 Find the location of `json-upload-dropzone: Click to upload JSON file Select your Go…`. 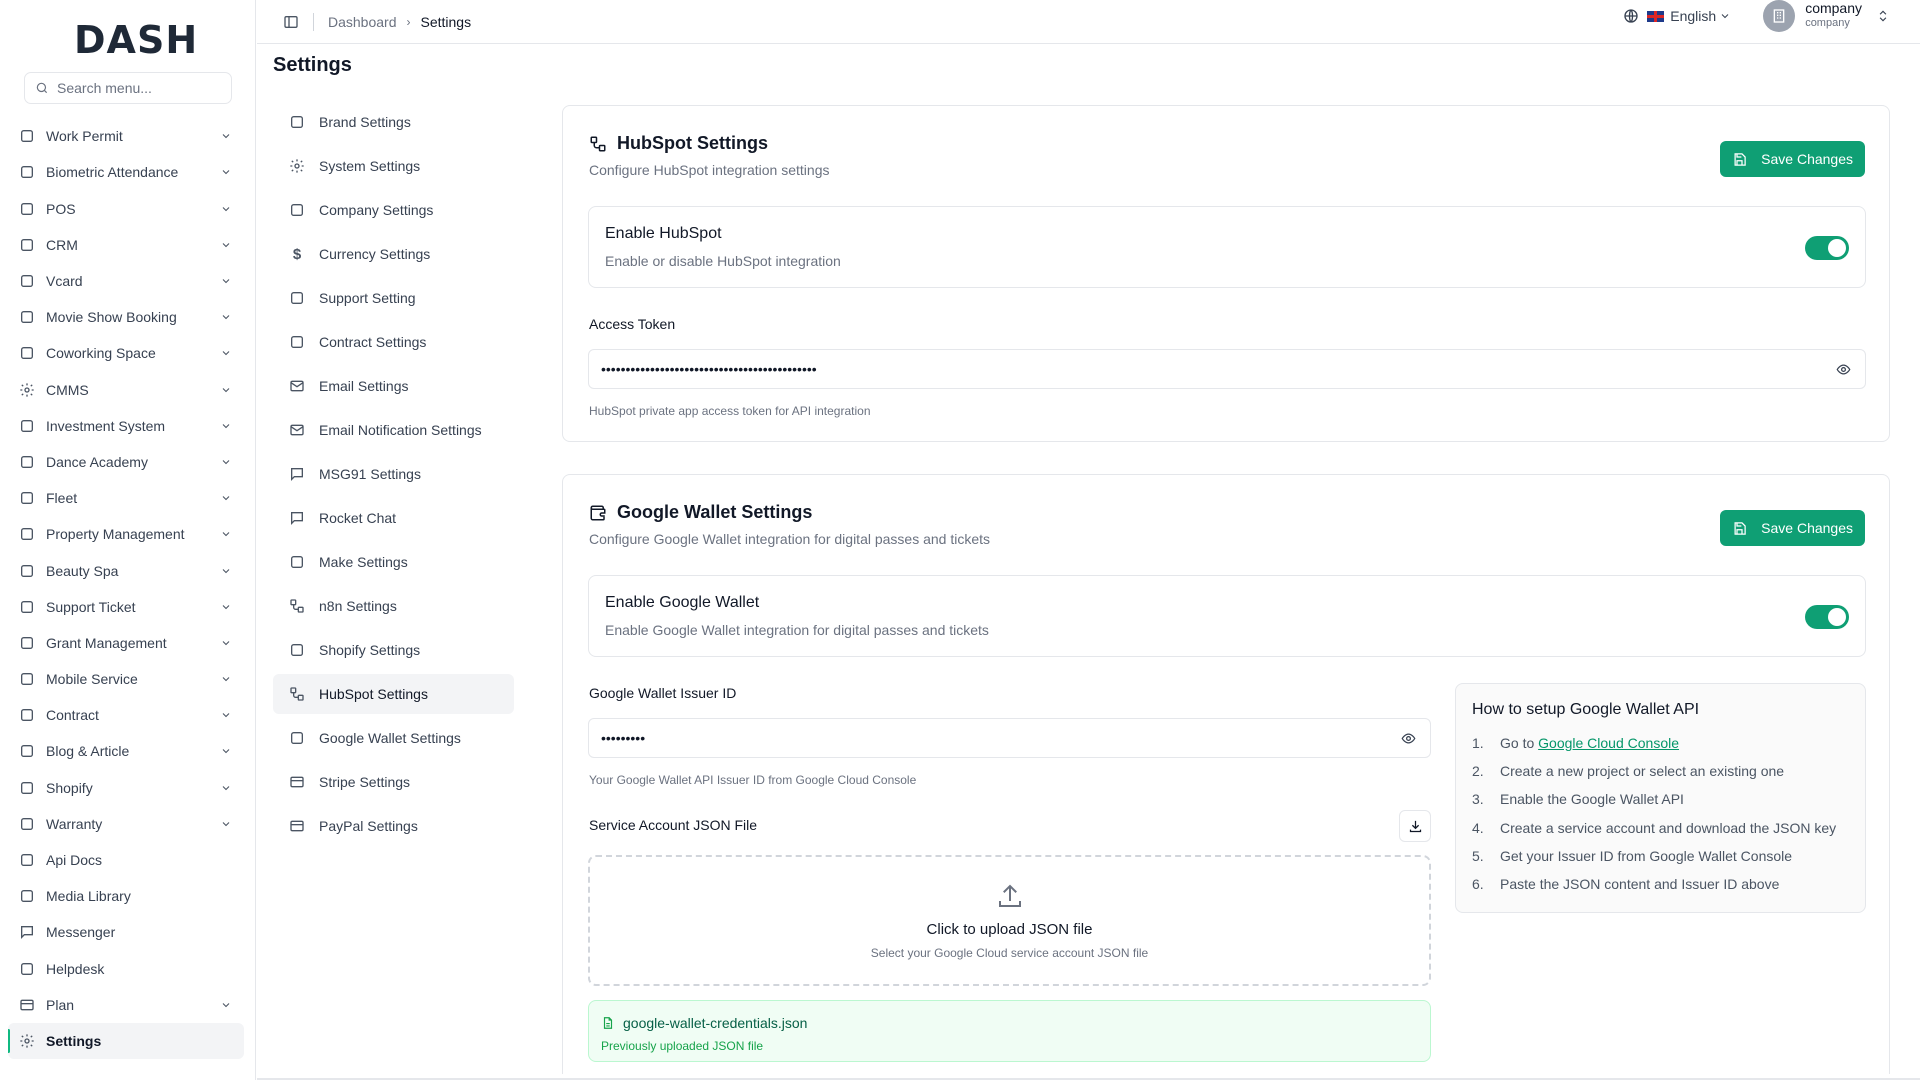

json-upload-dropzone: Click to upload JSON file Select your Go… is located at coordinates (1009, 920).